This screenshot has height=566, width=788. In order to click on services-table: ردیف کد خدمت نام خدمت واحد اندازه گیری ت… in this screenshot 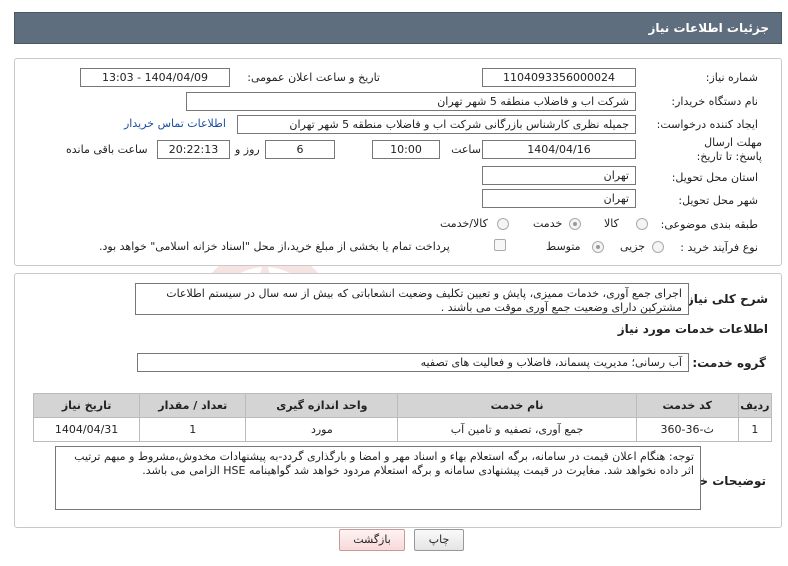, I will do `click(402, 417)`.